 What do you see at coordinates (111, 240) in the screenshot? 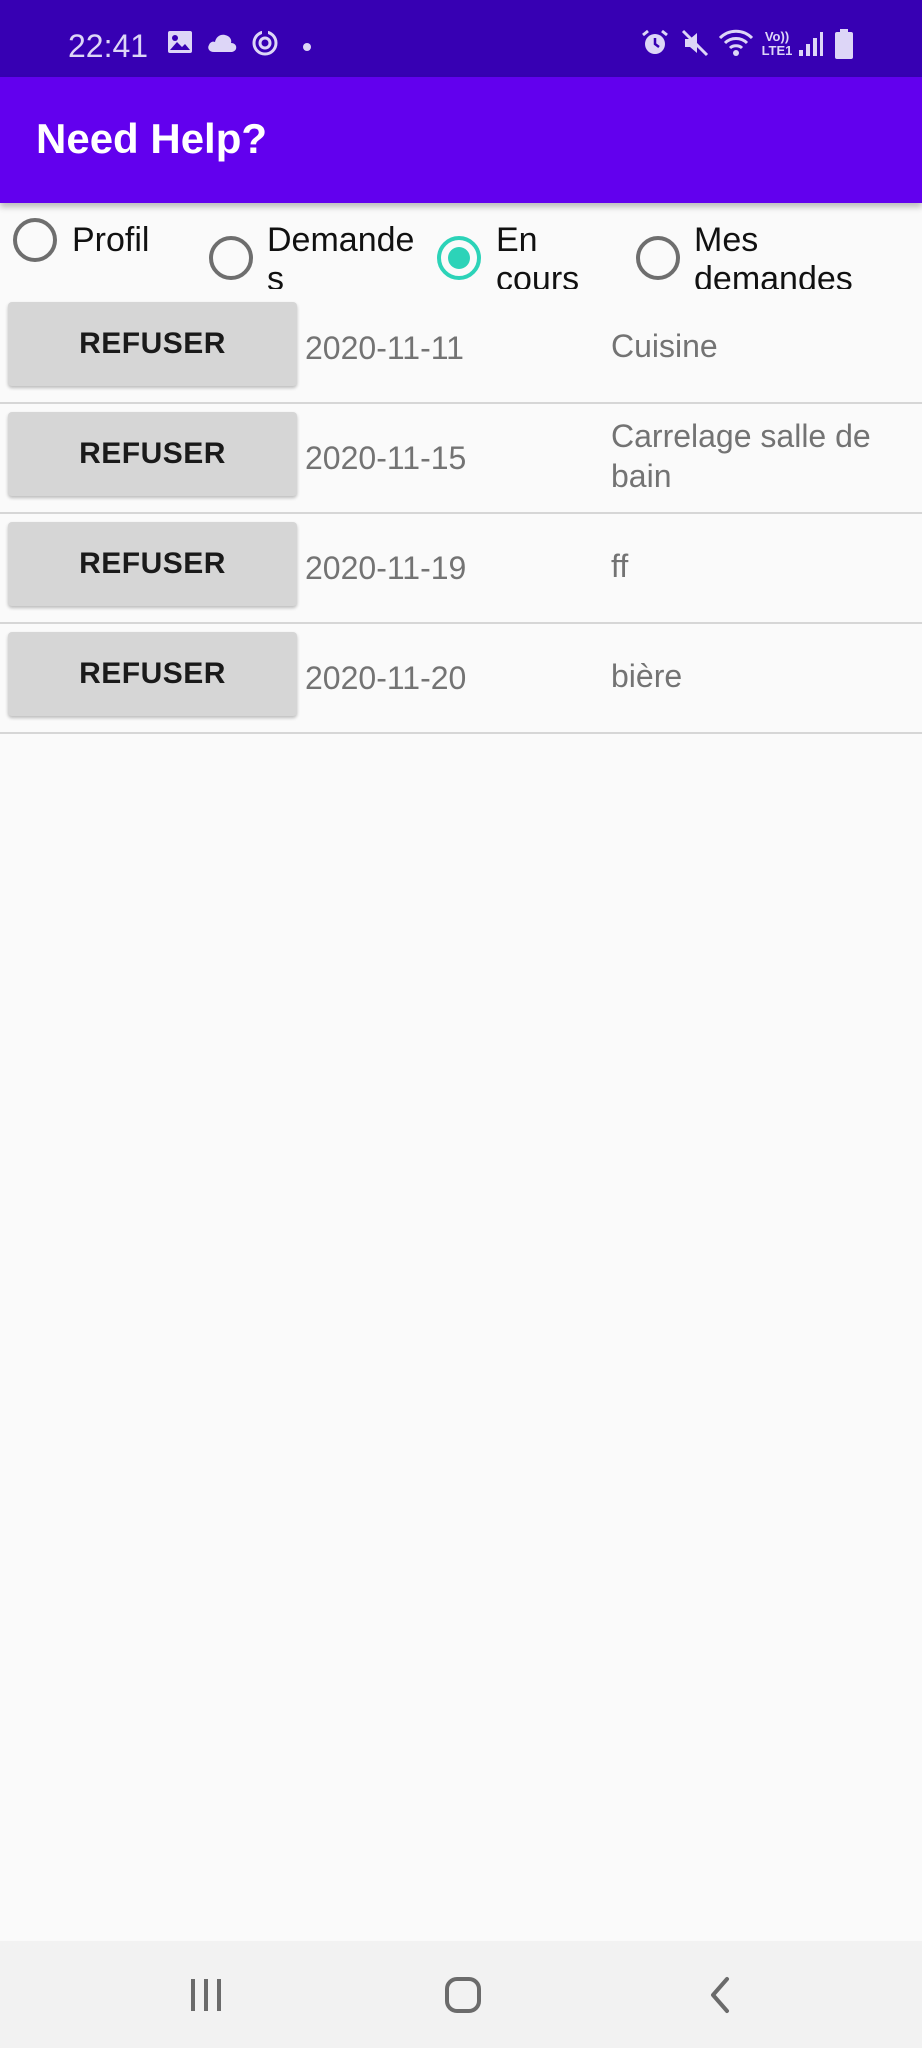
I see `radio-label-profil: Profil` at bounding box center [111, 240].